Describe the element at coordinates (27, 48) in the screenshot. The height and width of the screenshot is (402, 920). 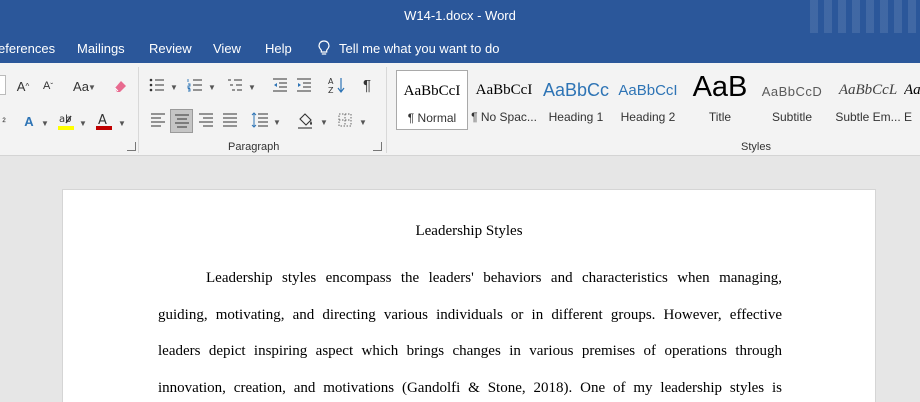
I see `tab-references: eferences` at that location.